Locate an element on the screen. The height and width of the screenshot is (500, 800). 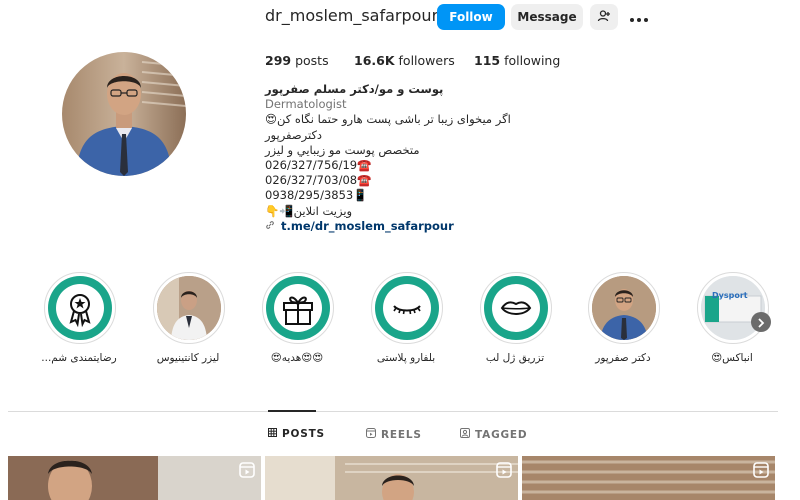
followers-label: followers is located at coordinates (426, 60).